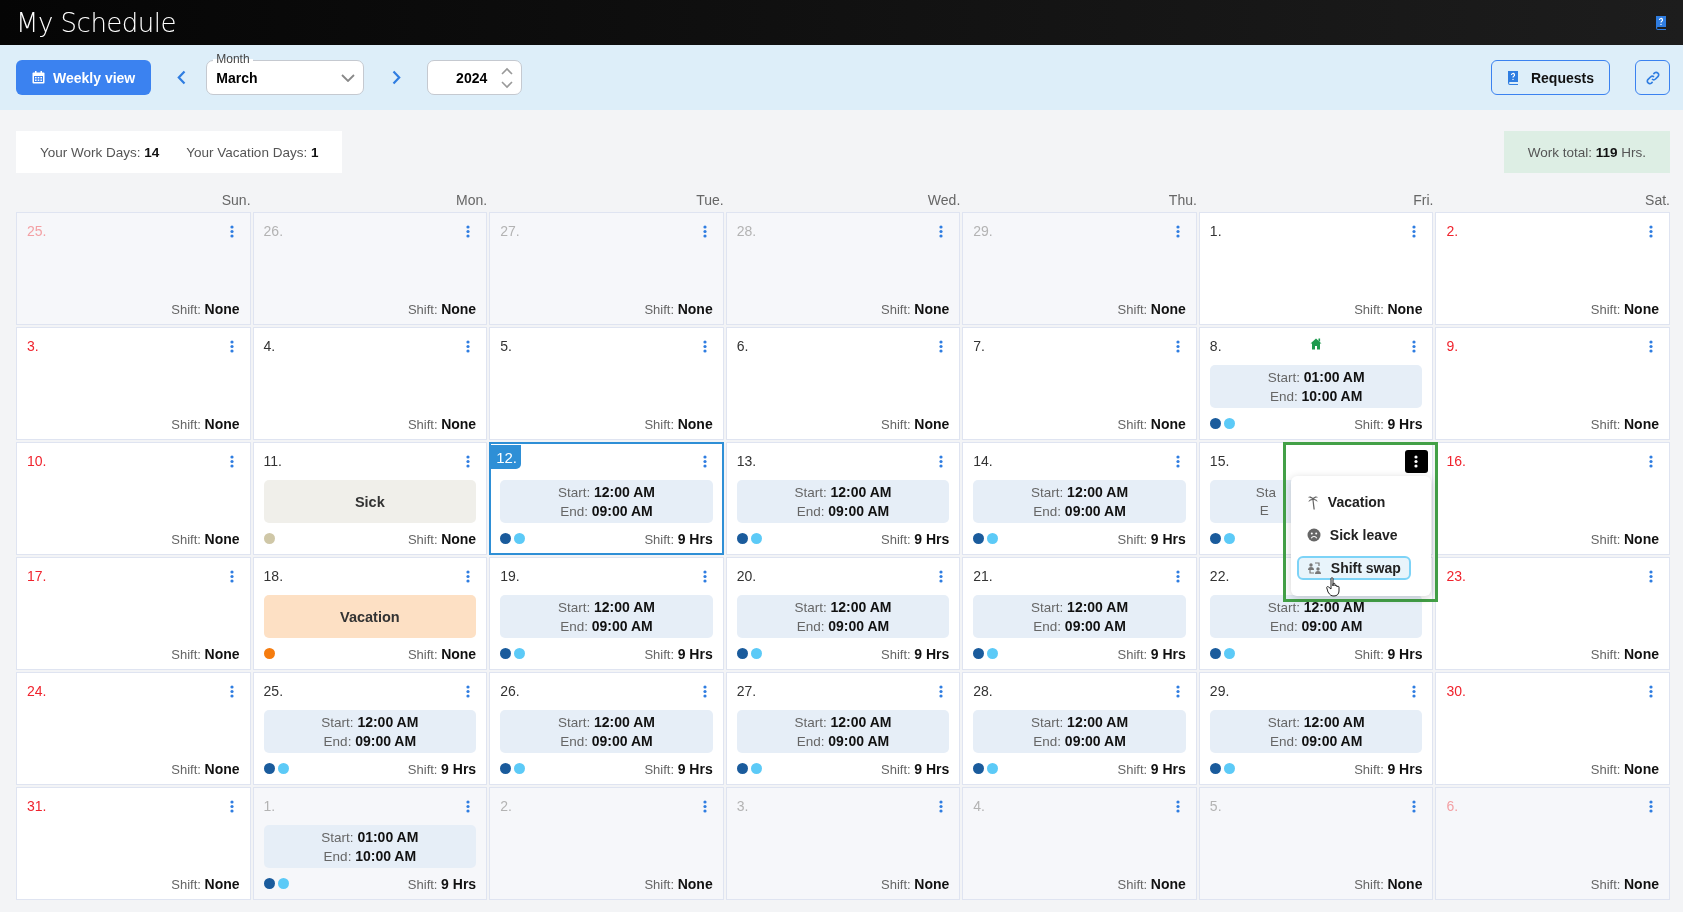 The image size is (1683, 912). What do you see at coordinates (37, 691) in the screenshot?
I see `day-number: 24.` at bounding box center [37, 691].